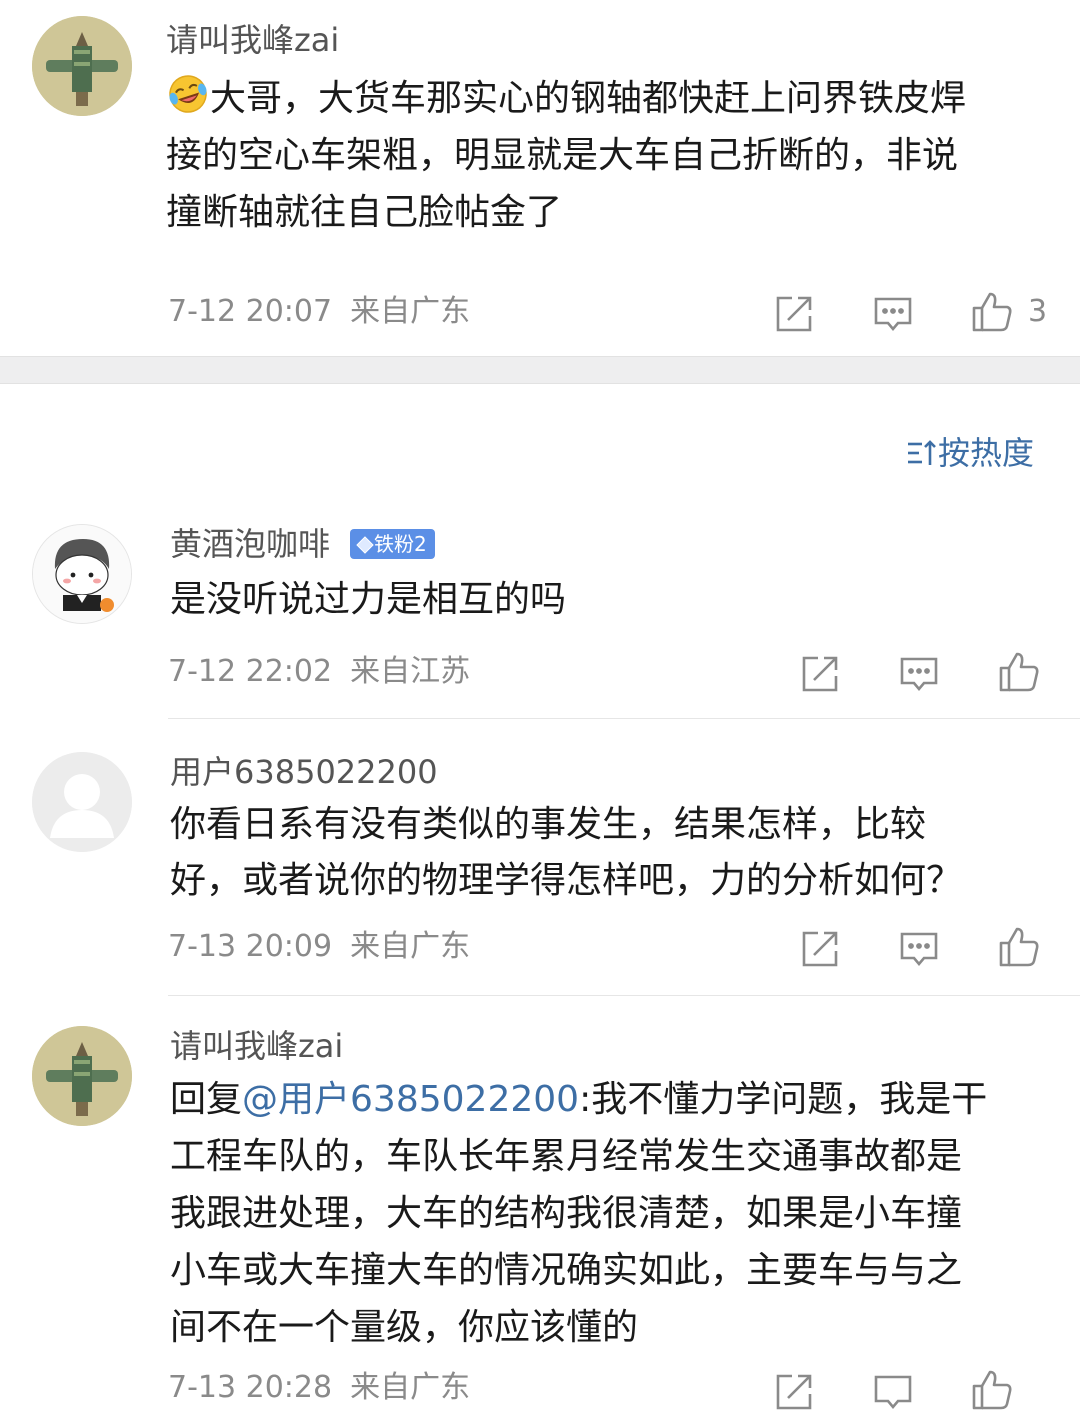 Image resolution: width=1080 pixels, height=1418 pixels. I want to click on comment-location: 来自江苏, so click(410, 671).